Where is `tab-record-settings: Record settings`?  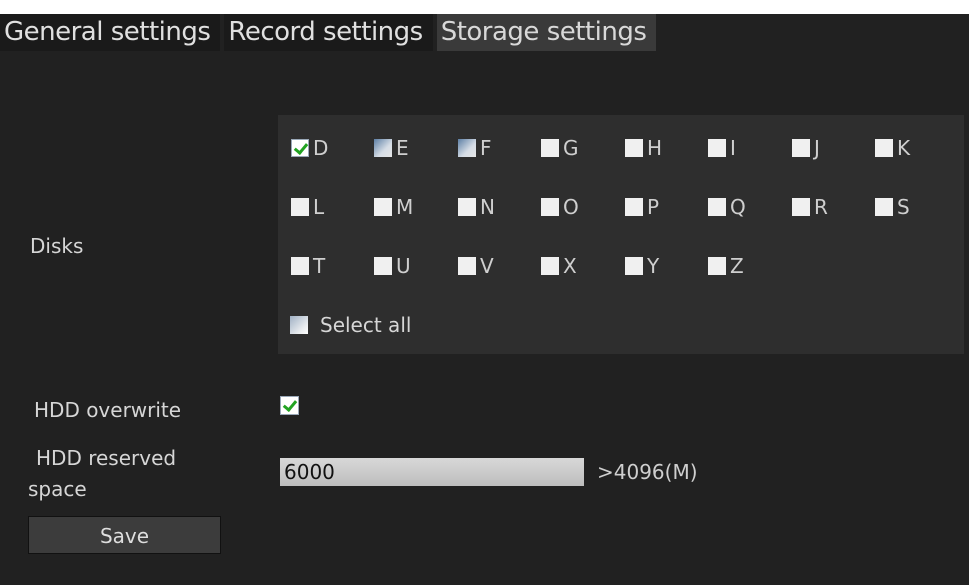 tab-record-settings: Record settings is located at coordinates (328, 32).